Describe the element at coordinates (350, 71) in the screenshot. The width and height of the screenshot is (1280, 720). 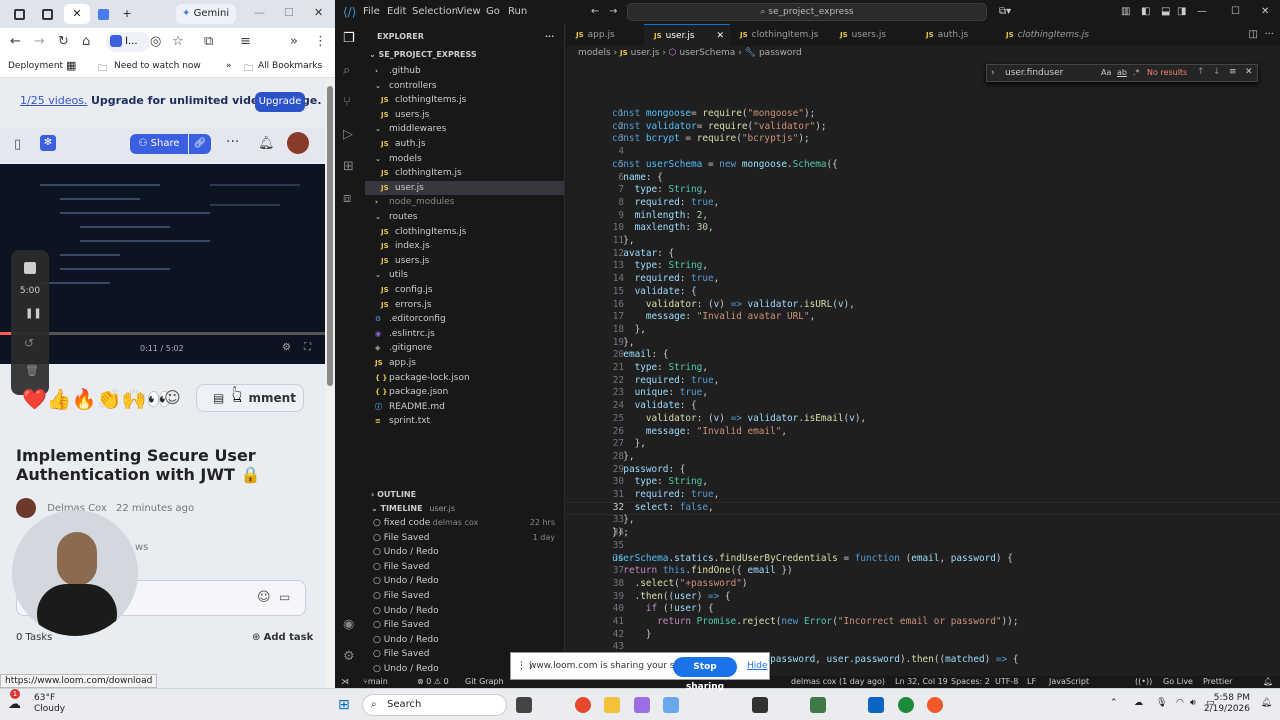
I see `search-icon: ⌕` at that location.